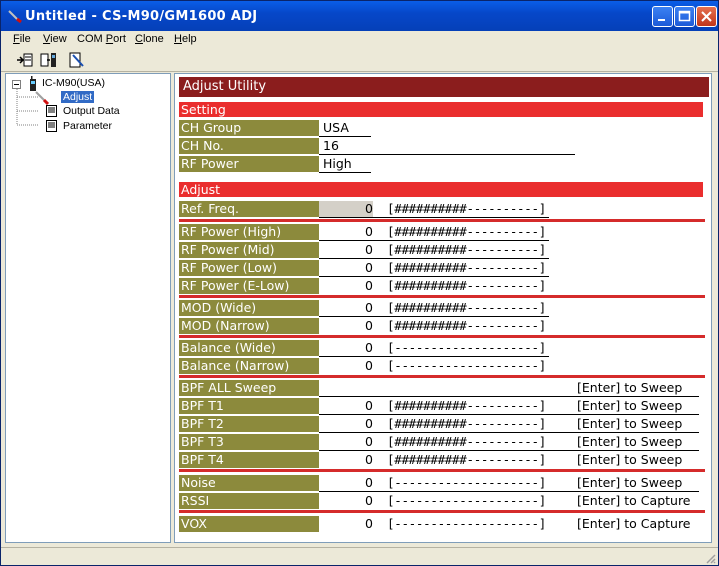  What do you see at coordinates (249, 388) in the screenshot?
I see `adjust-label-bpf-all-sweep: BPF ALL Sweep` at bounding box center [249, 388].